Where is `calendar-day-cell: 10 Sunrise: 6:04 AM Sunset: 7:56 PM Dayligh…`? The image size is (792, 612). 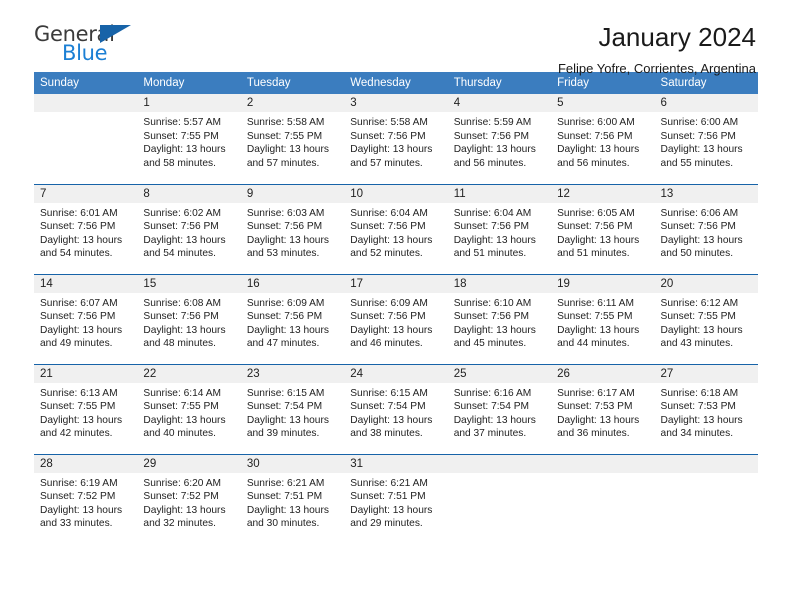
calendar-day-cell: 10 Sunrise: 6:04 AM Sunset: 7:56 PM Dayligh… is located at coordinates (396, 228).